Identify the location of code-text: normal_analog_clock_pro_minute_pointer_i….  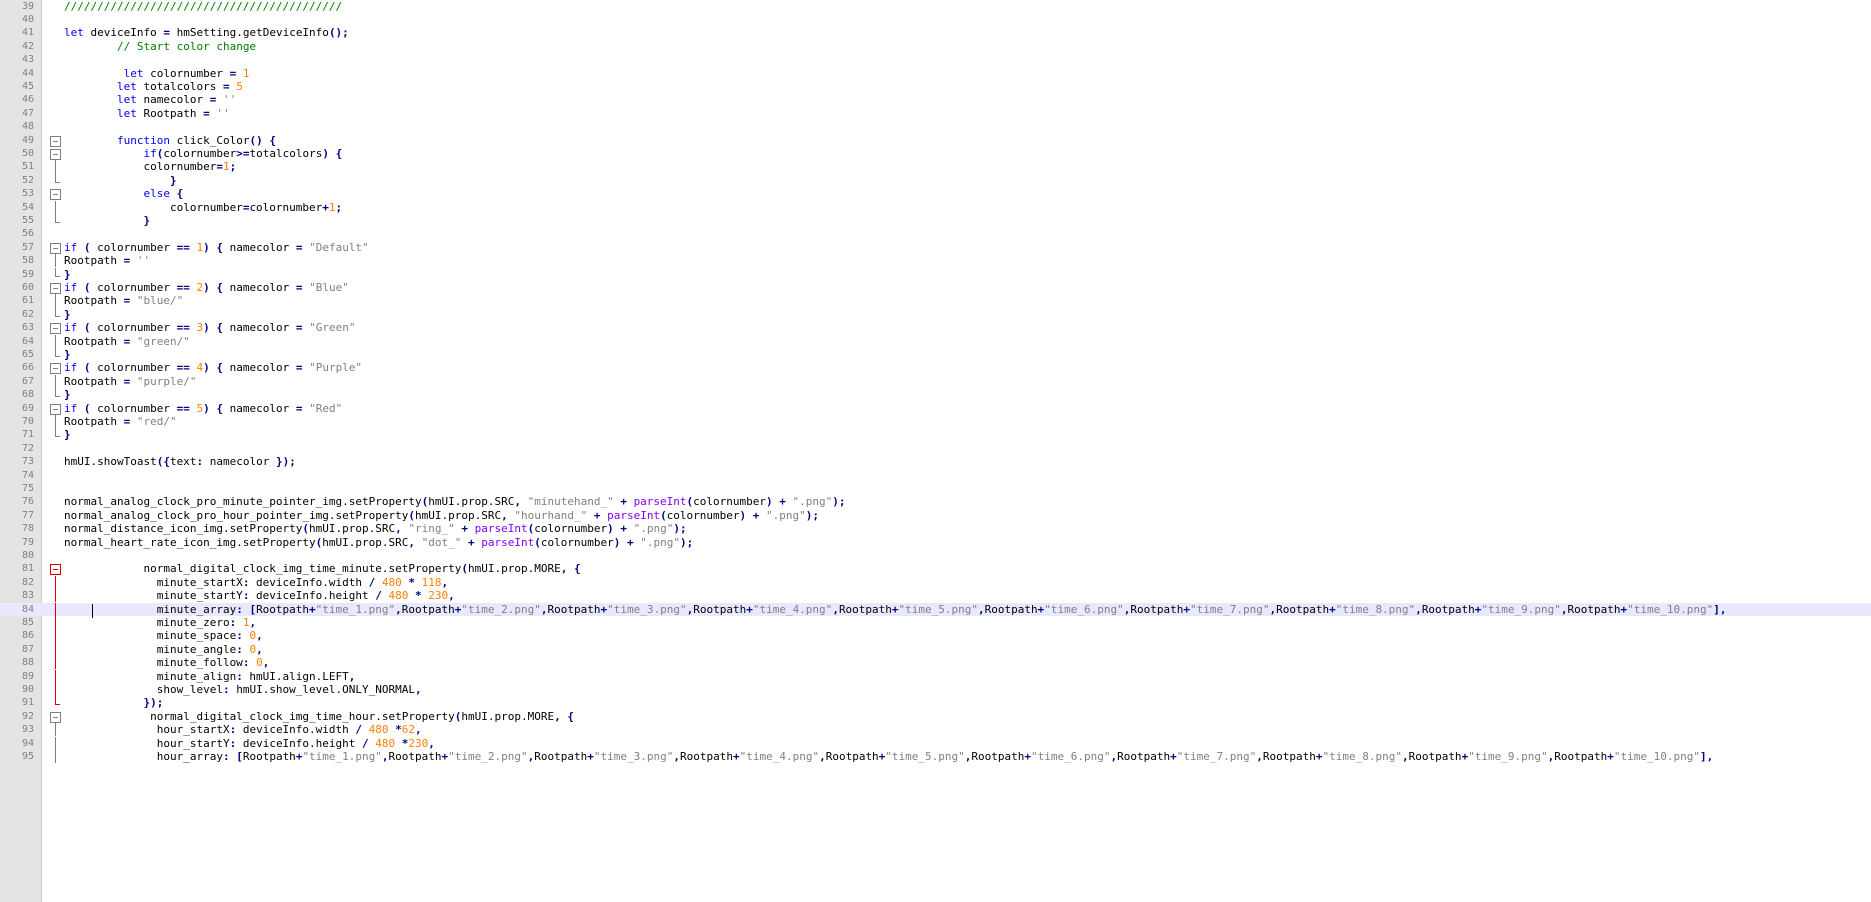
(455, 501).